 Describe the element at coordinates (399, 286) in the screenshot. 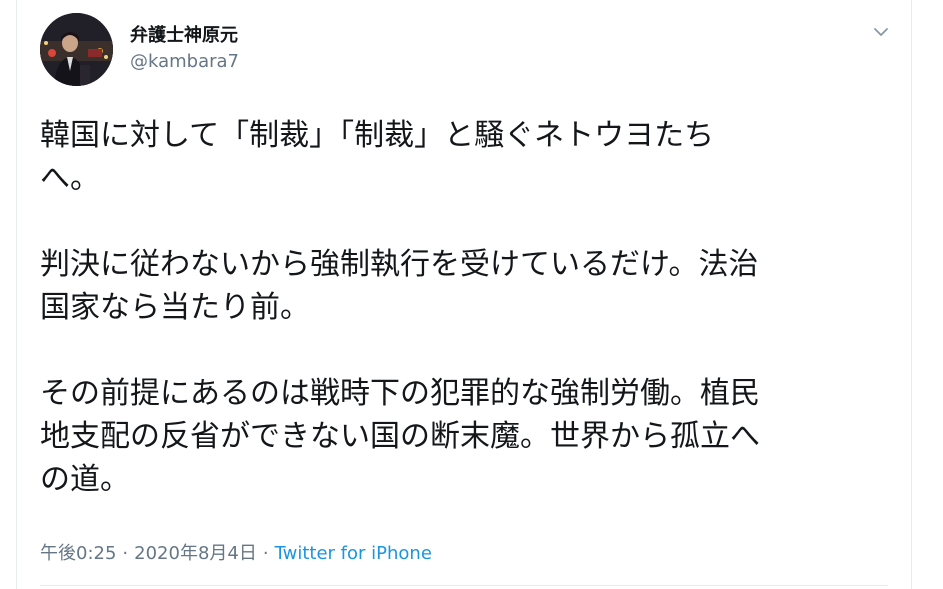

I see `tweet-paragraph: 判決に従わないから強制執行を受けているだけ。法治 国家なら当たり前。` at that location.